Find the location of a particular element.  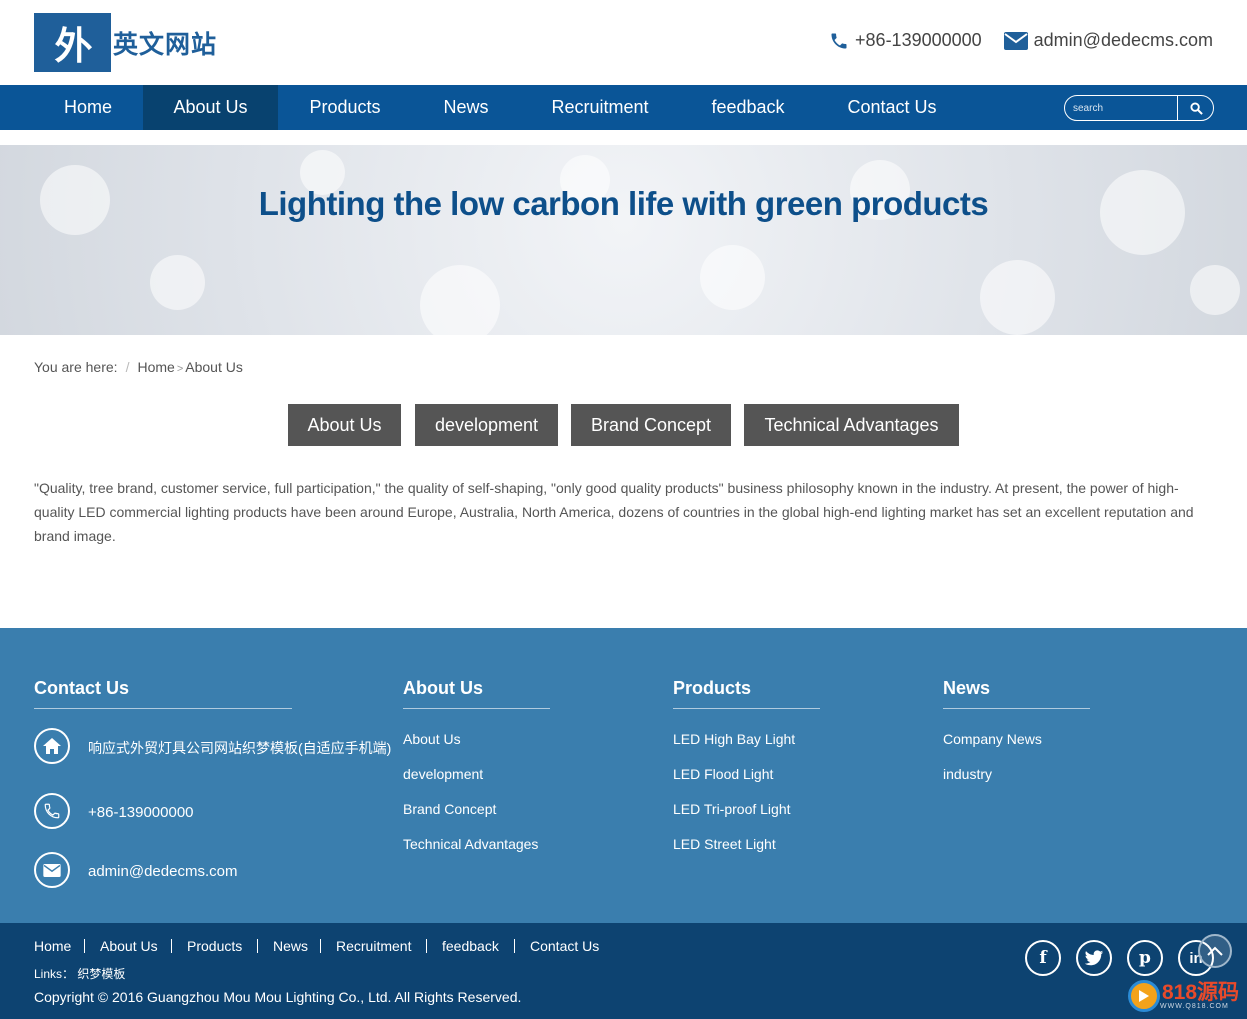

links-label: Links： is located at coordinates (54, 974).